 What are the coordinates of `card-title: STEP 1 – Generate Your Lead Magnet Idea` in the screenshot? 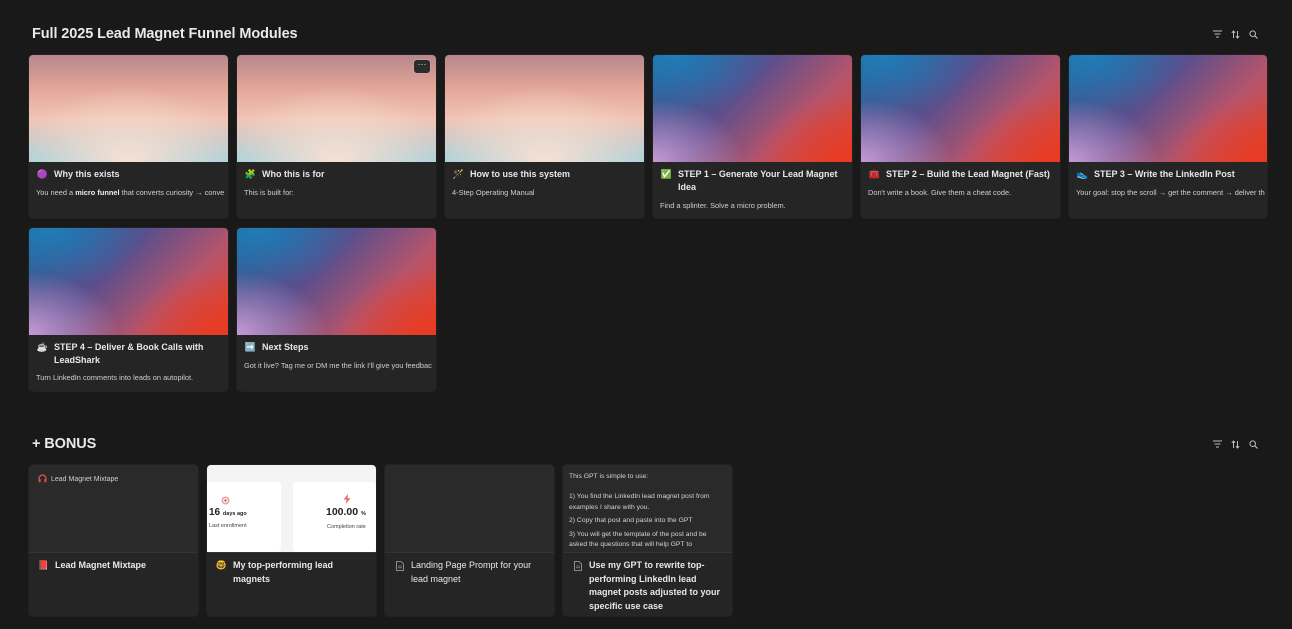 It's located at (758, 180).